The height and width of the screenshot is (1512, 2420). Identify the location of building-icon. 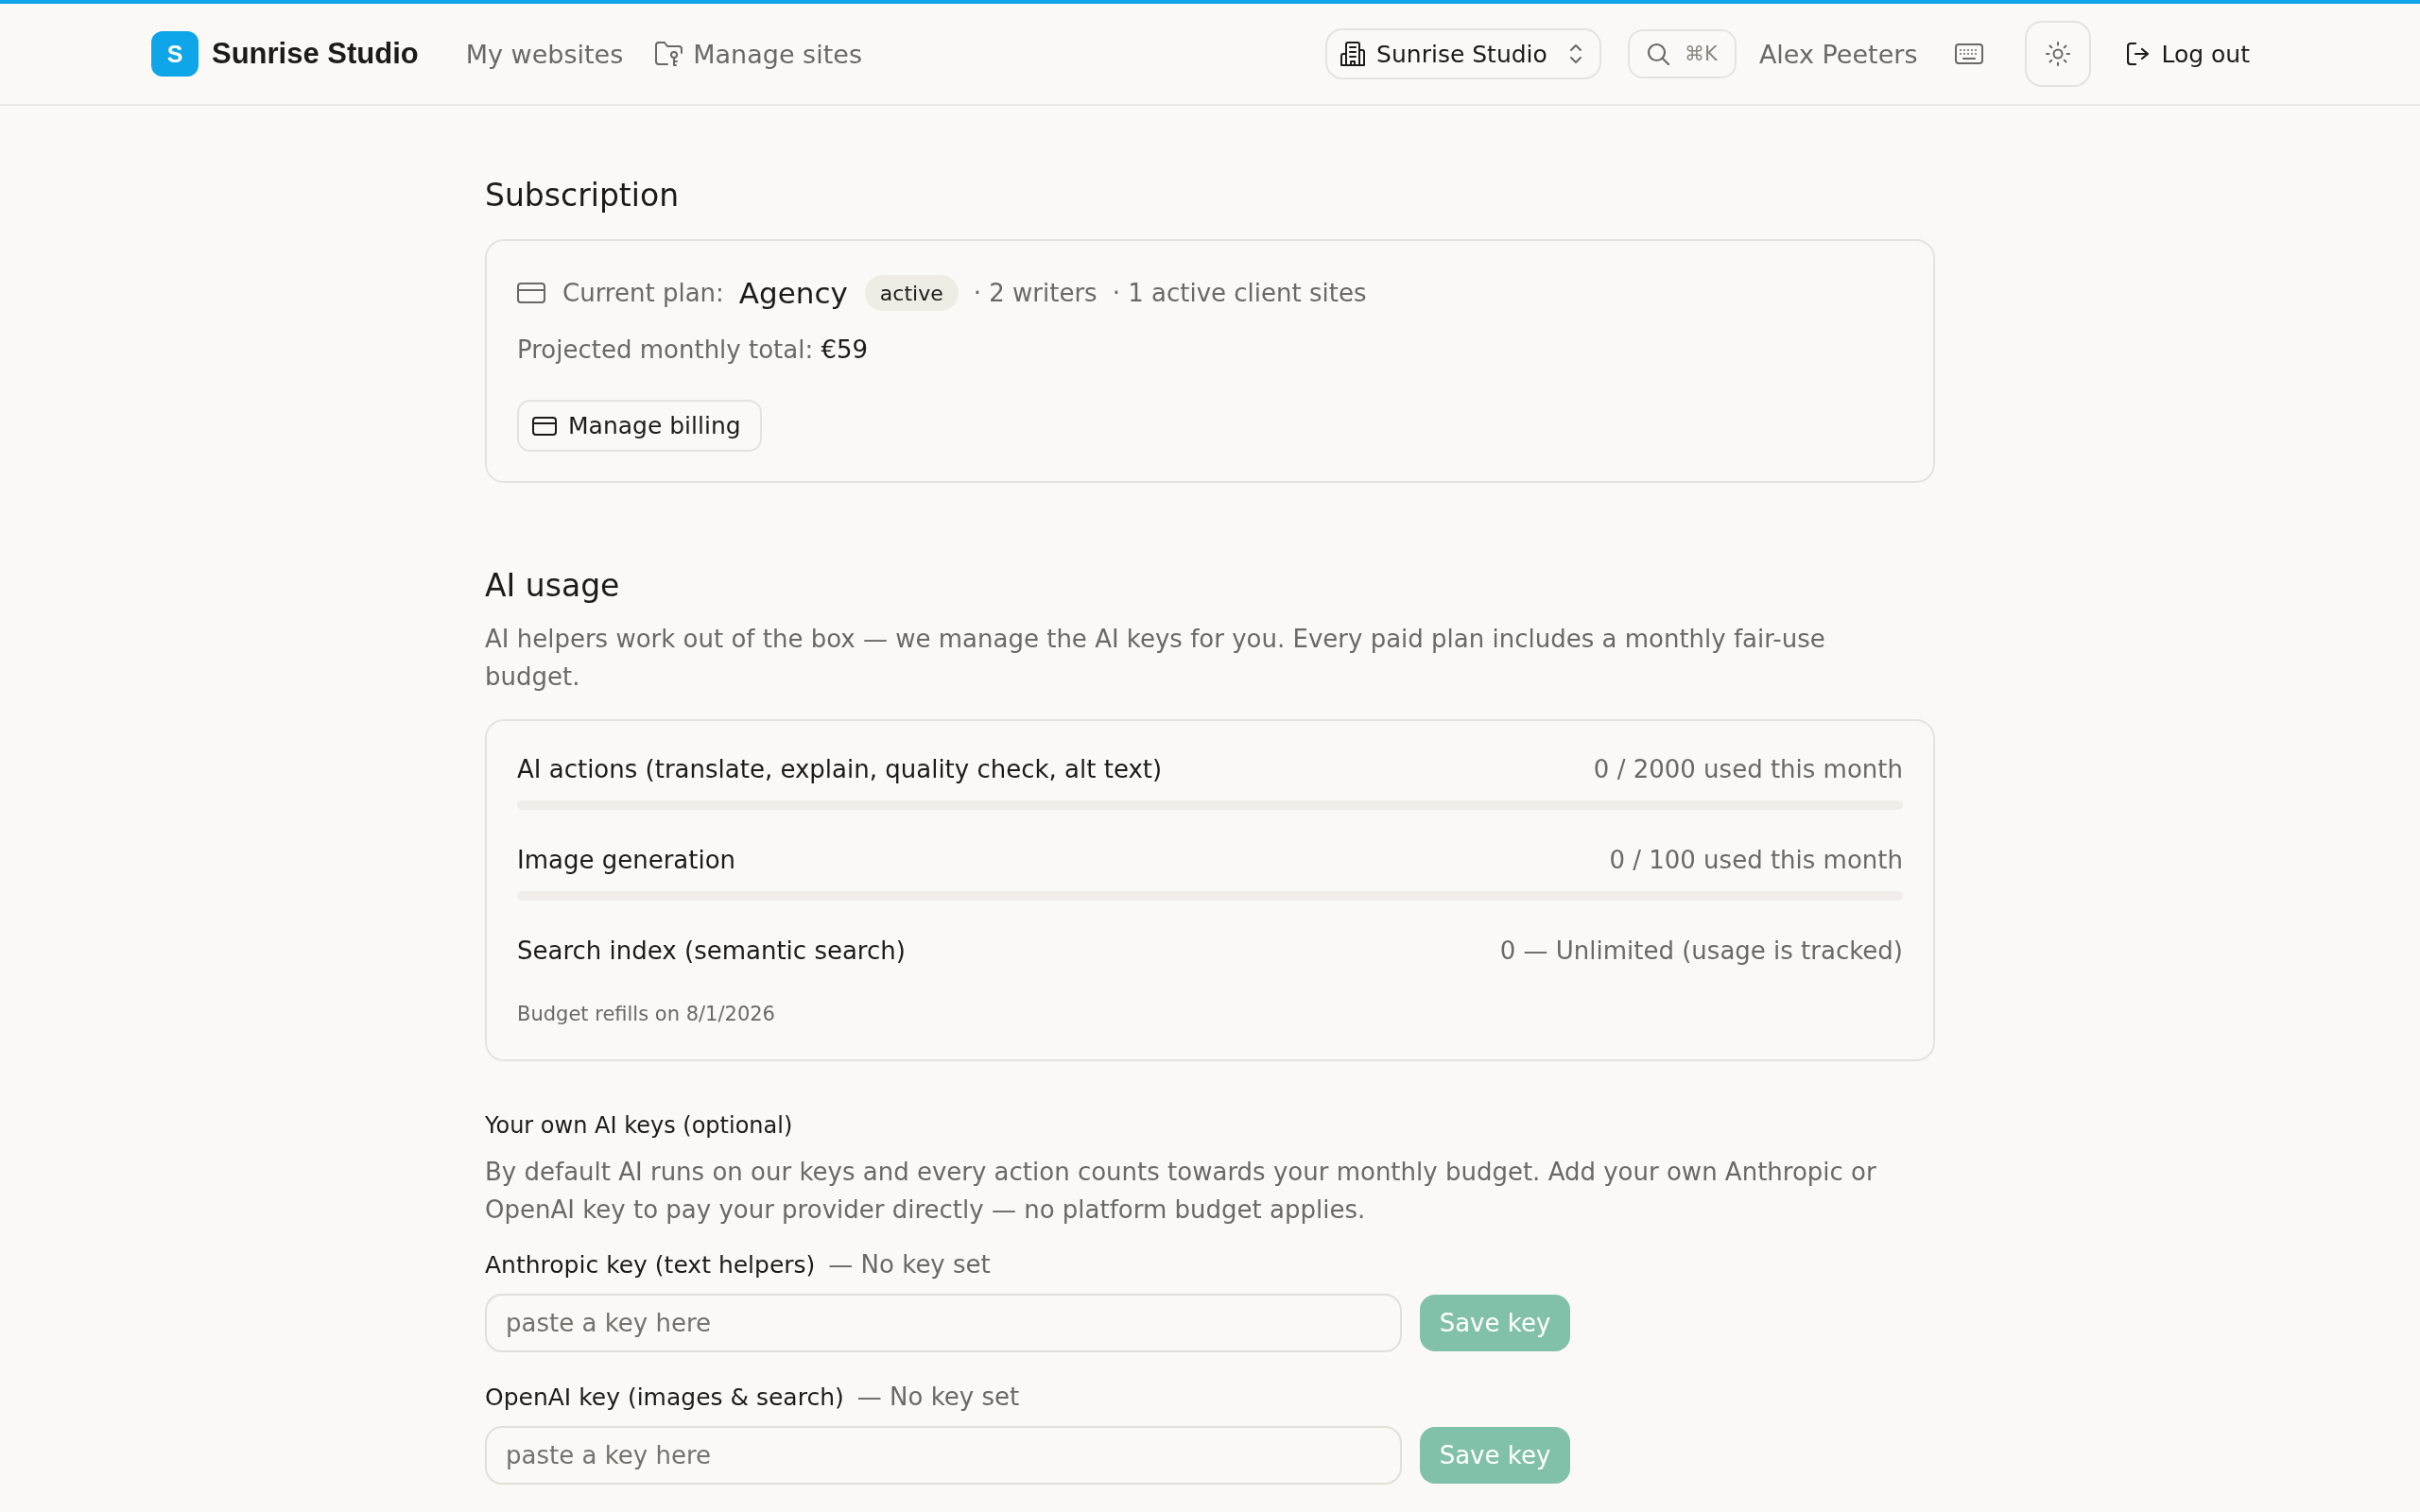
(1353, 54).